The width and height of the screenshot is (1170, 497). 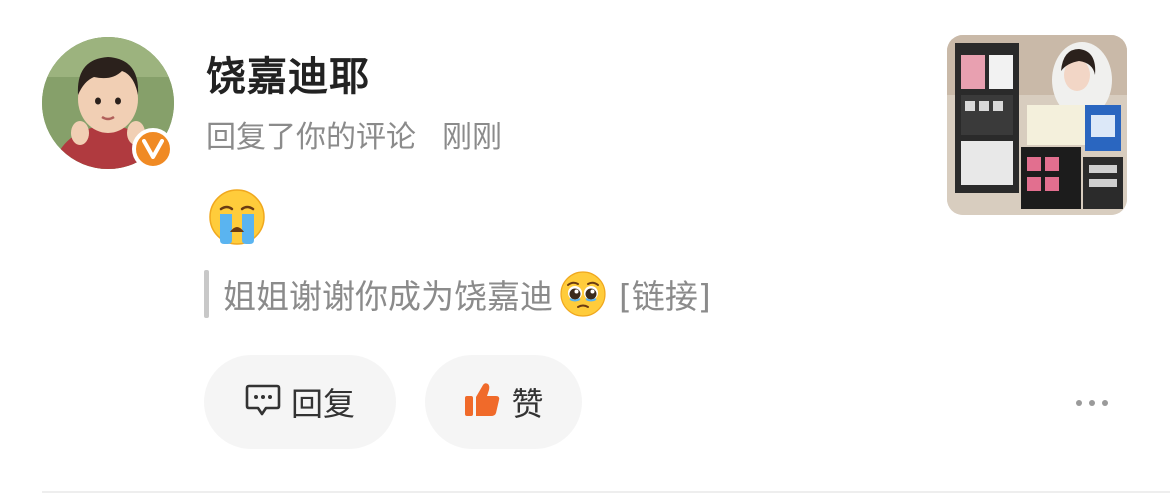 I want to click on reply-button-label: 回复, so click(x=322, y=404).